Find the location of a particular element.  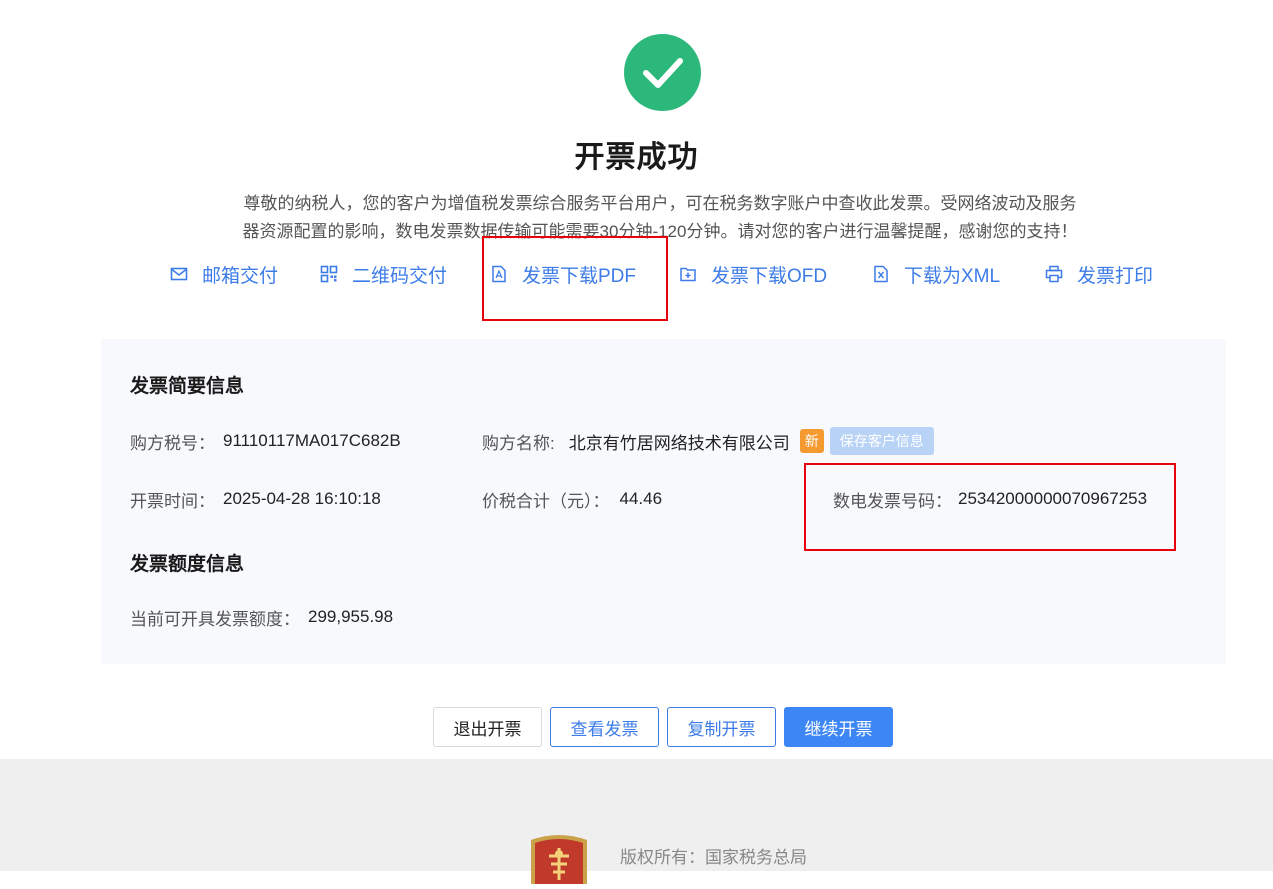

exit-invoicing-button: 退出开票 is located at coordinates (487, 727).